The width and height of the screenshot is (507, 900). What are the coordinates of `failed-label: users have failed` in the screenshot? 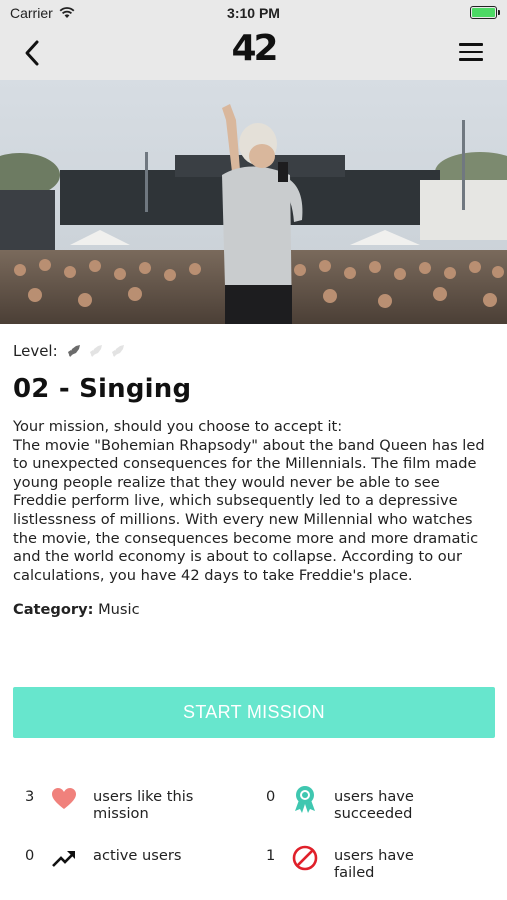 It's located at (374, 864).